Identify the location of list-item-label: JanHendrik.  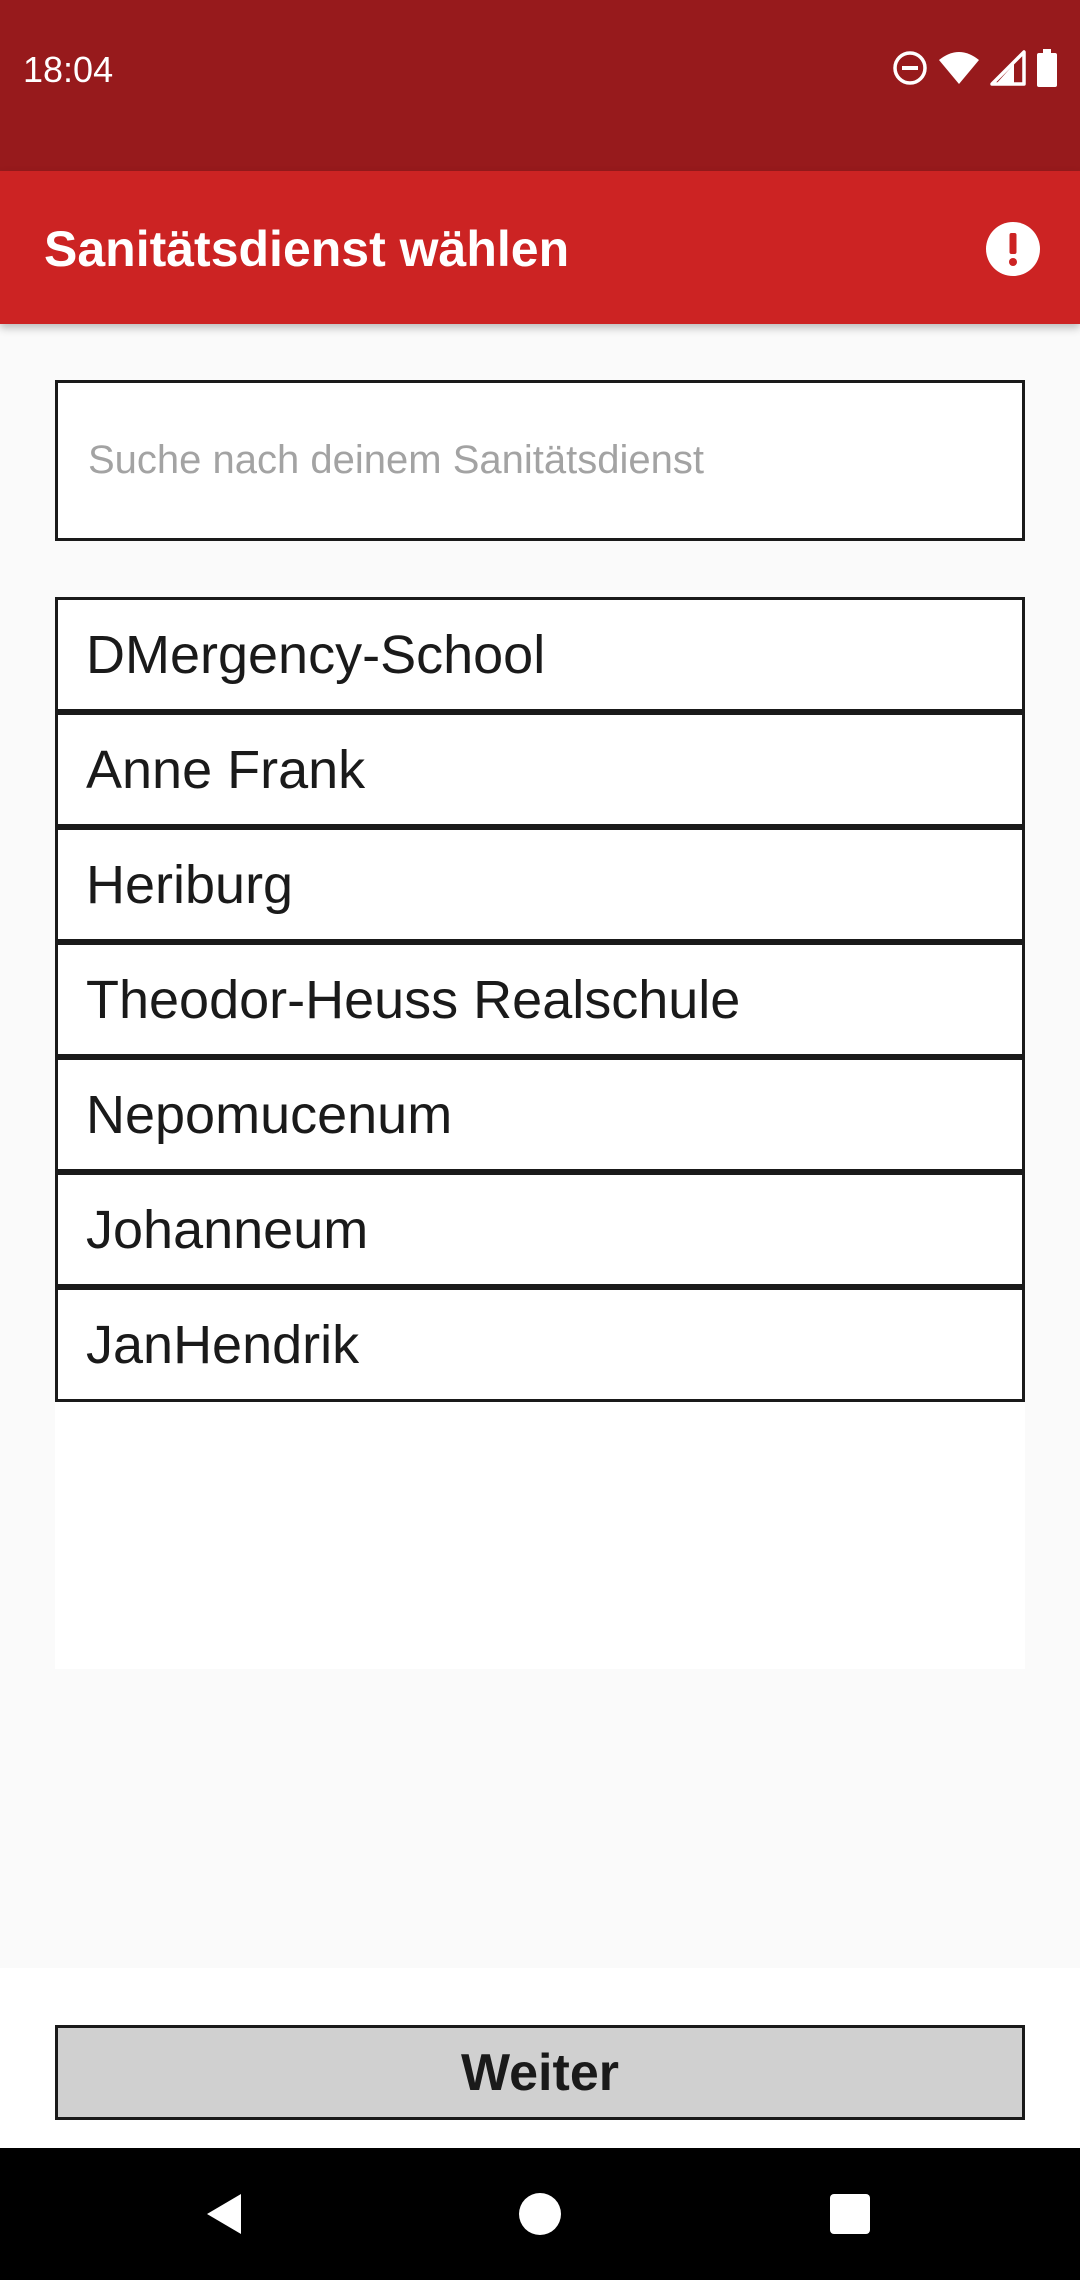
(223, 1344).